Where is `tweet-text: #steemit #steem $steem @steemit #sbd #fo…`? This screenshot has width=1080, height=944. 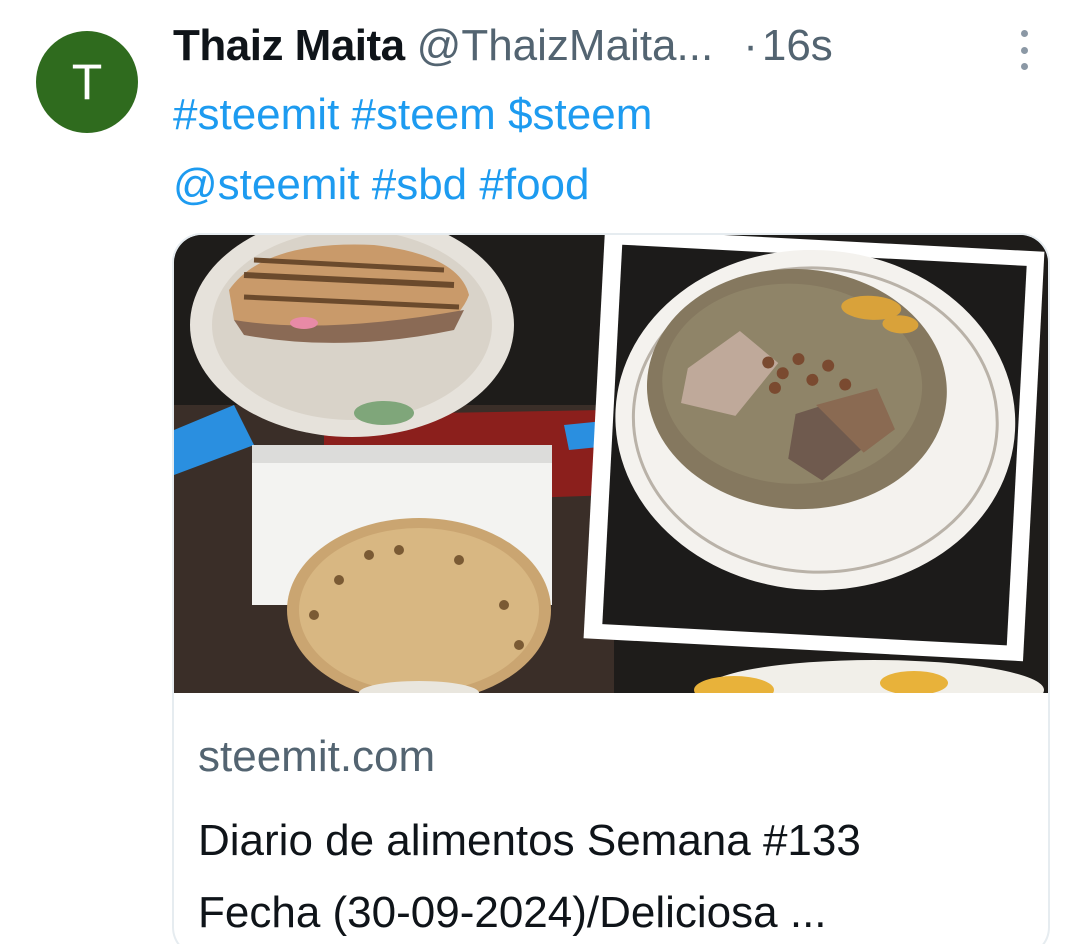 tweet-text: #steemit #steem $steem @steemit #sbd #fo… is located at coordinates (593, 150).